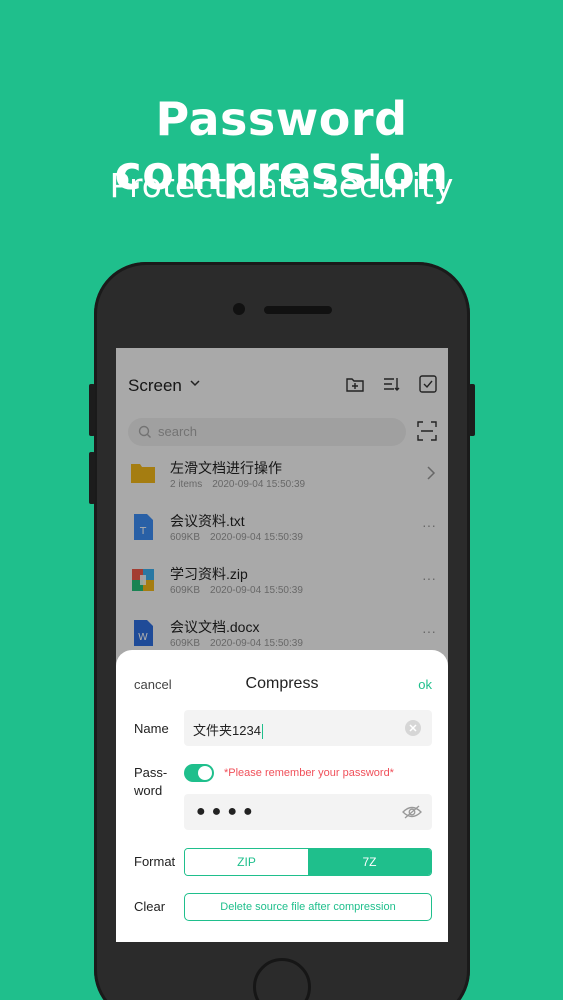 The image size is (563, 1000). Describe the element at coordinates (413, 728) in the screenshot. I see `clear-icon` at that location.